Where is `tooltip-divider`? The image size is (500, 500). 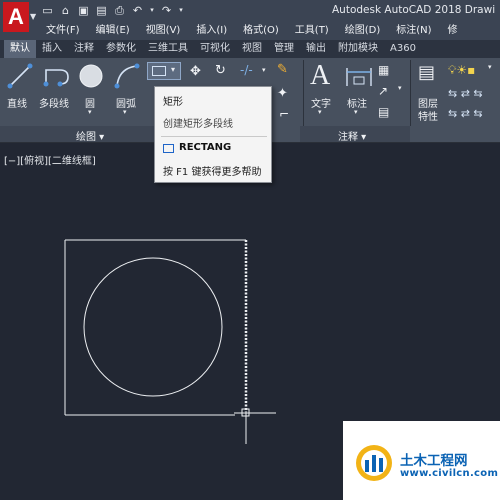 tooltip-divider is located at coordinates (214, 136).